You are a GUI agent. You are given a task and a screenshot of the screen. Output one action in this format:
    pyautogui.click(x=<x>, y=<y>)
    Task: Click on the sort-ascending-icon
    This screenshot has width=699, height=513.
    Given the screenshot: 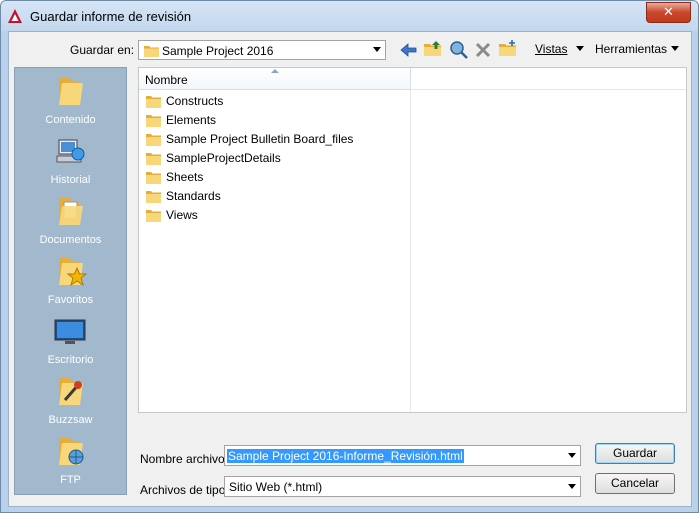 What is the action you would take?
    pyautogui.click(x=275, y=71)
    